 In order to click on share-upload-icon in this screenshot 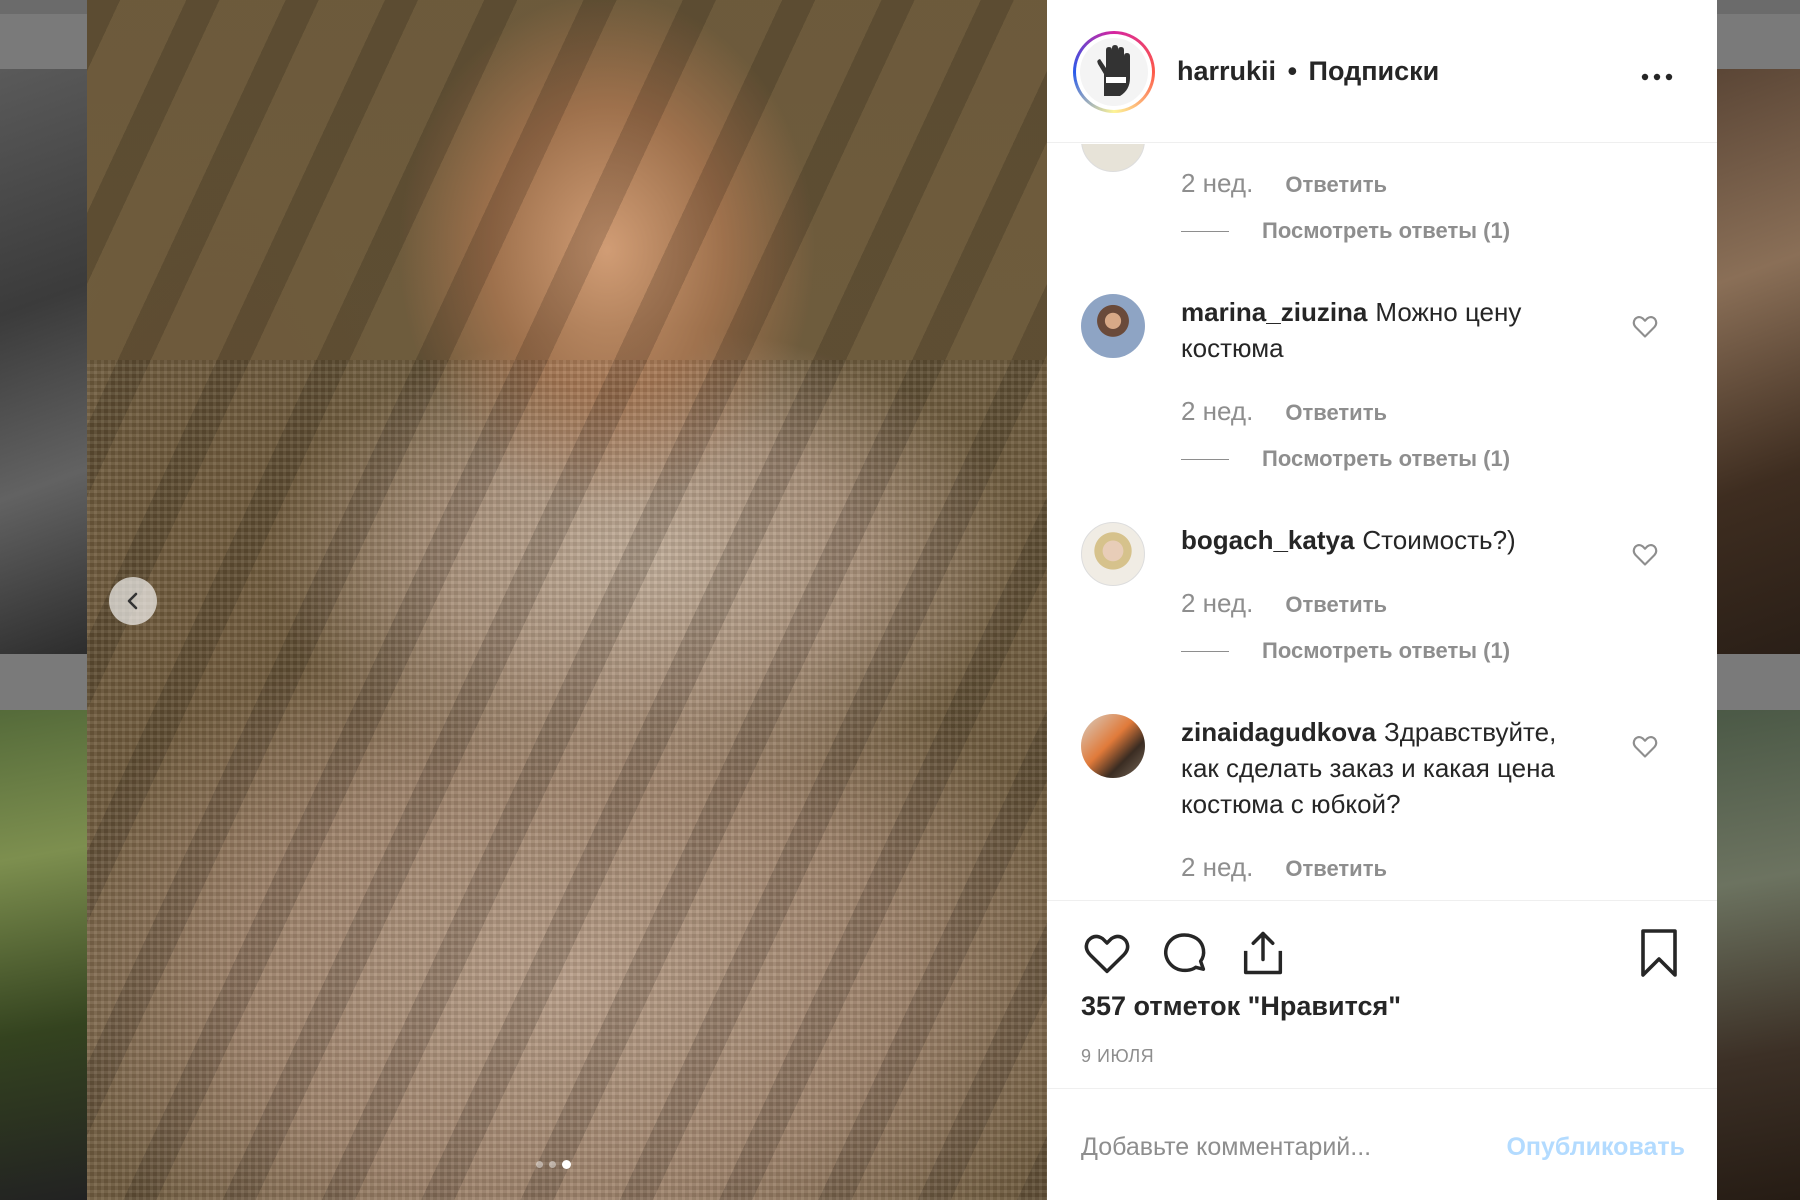, I will do `click(1263, 953)`.